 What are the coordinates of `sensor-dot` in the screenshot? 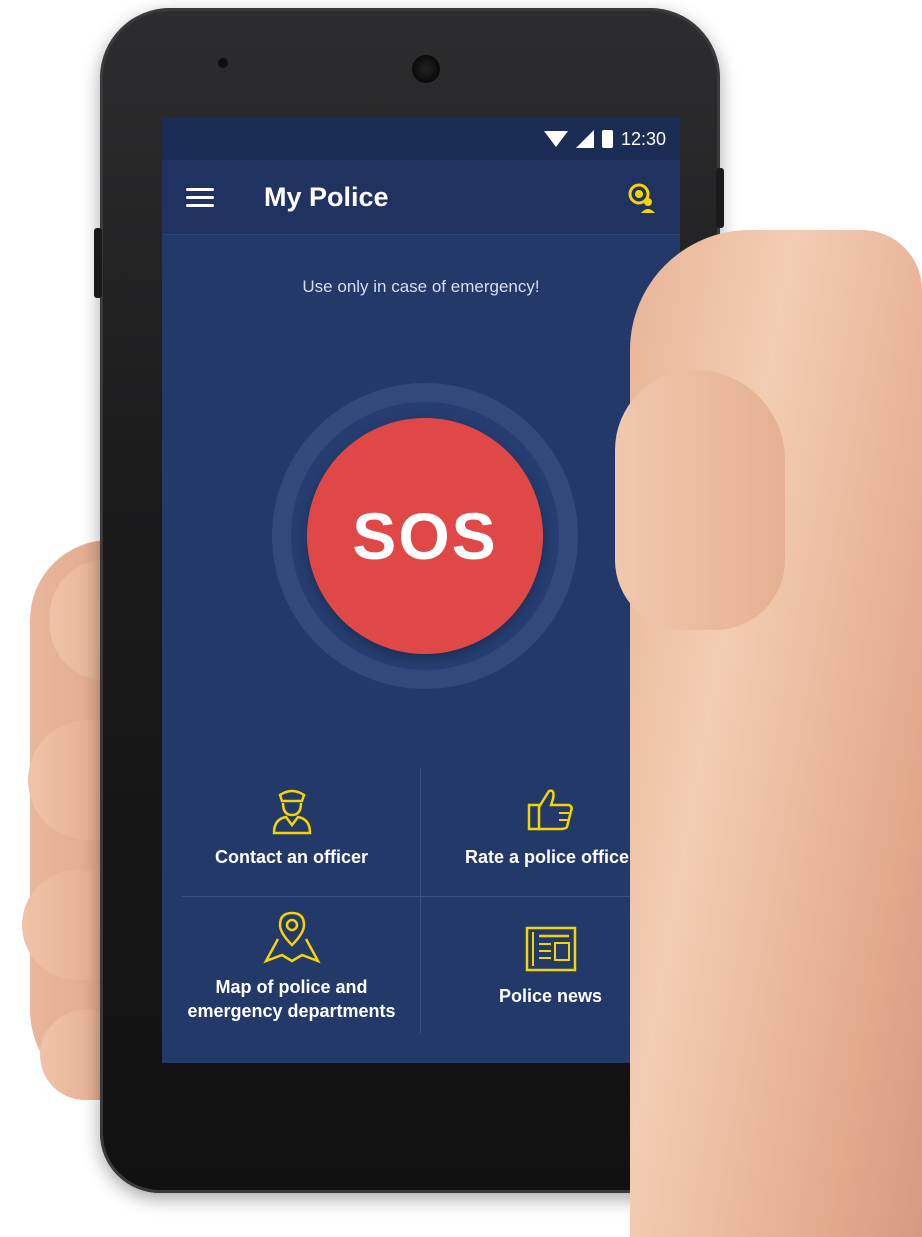 It's located at (223, 63).